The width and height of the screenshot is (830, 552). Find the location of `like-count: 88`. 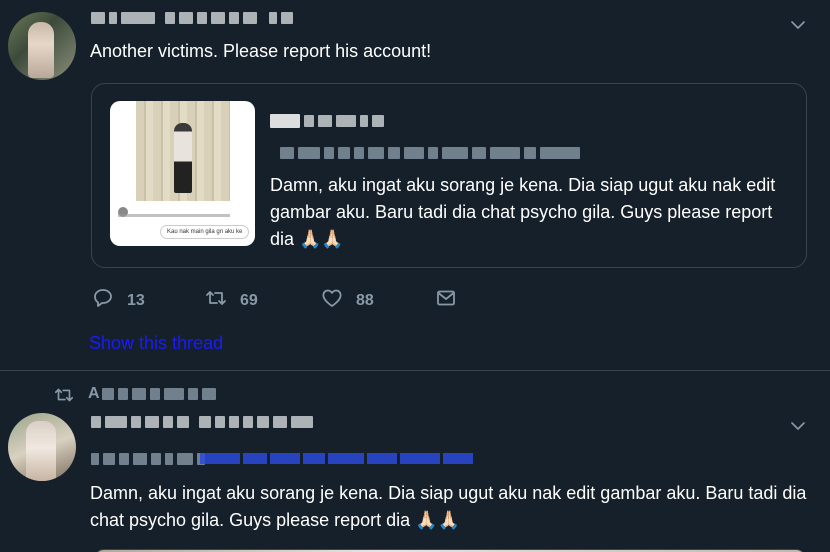

like-count: 88 is located at coordinates (365, 300).